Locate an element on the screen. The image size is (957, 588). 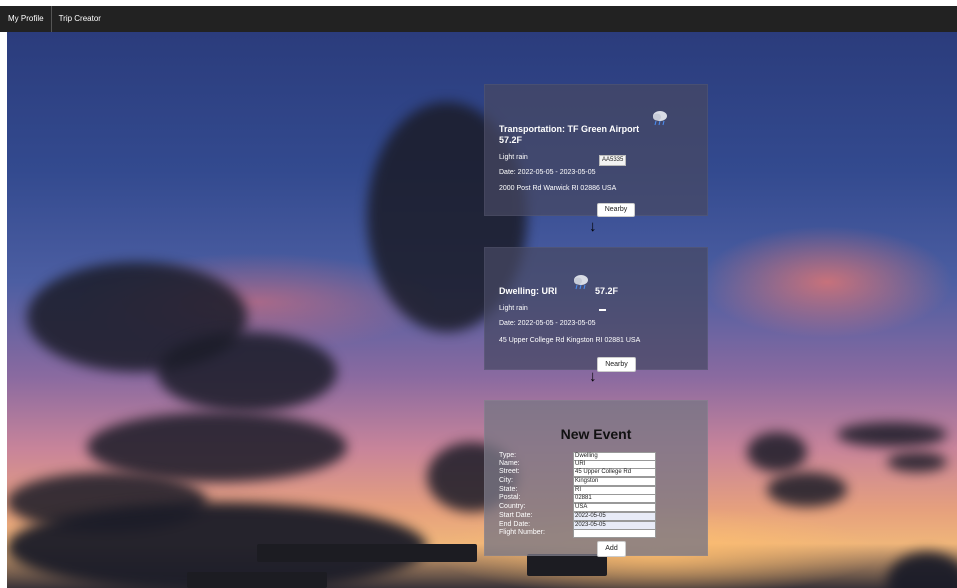
label-city: City: is located at coordinates (506, 480).